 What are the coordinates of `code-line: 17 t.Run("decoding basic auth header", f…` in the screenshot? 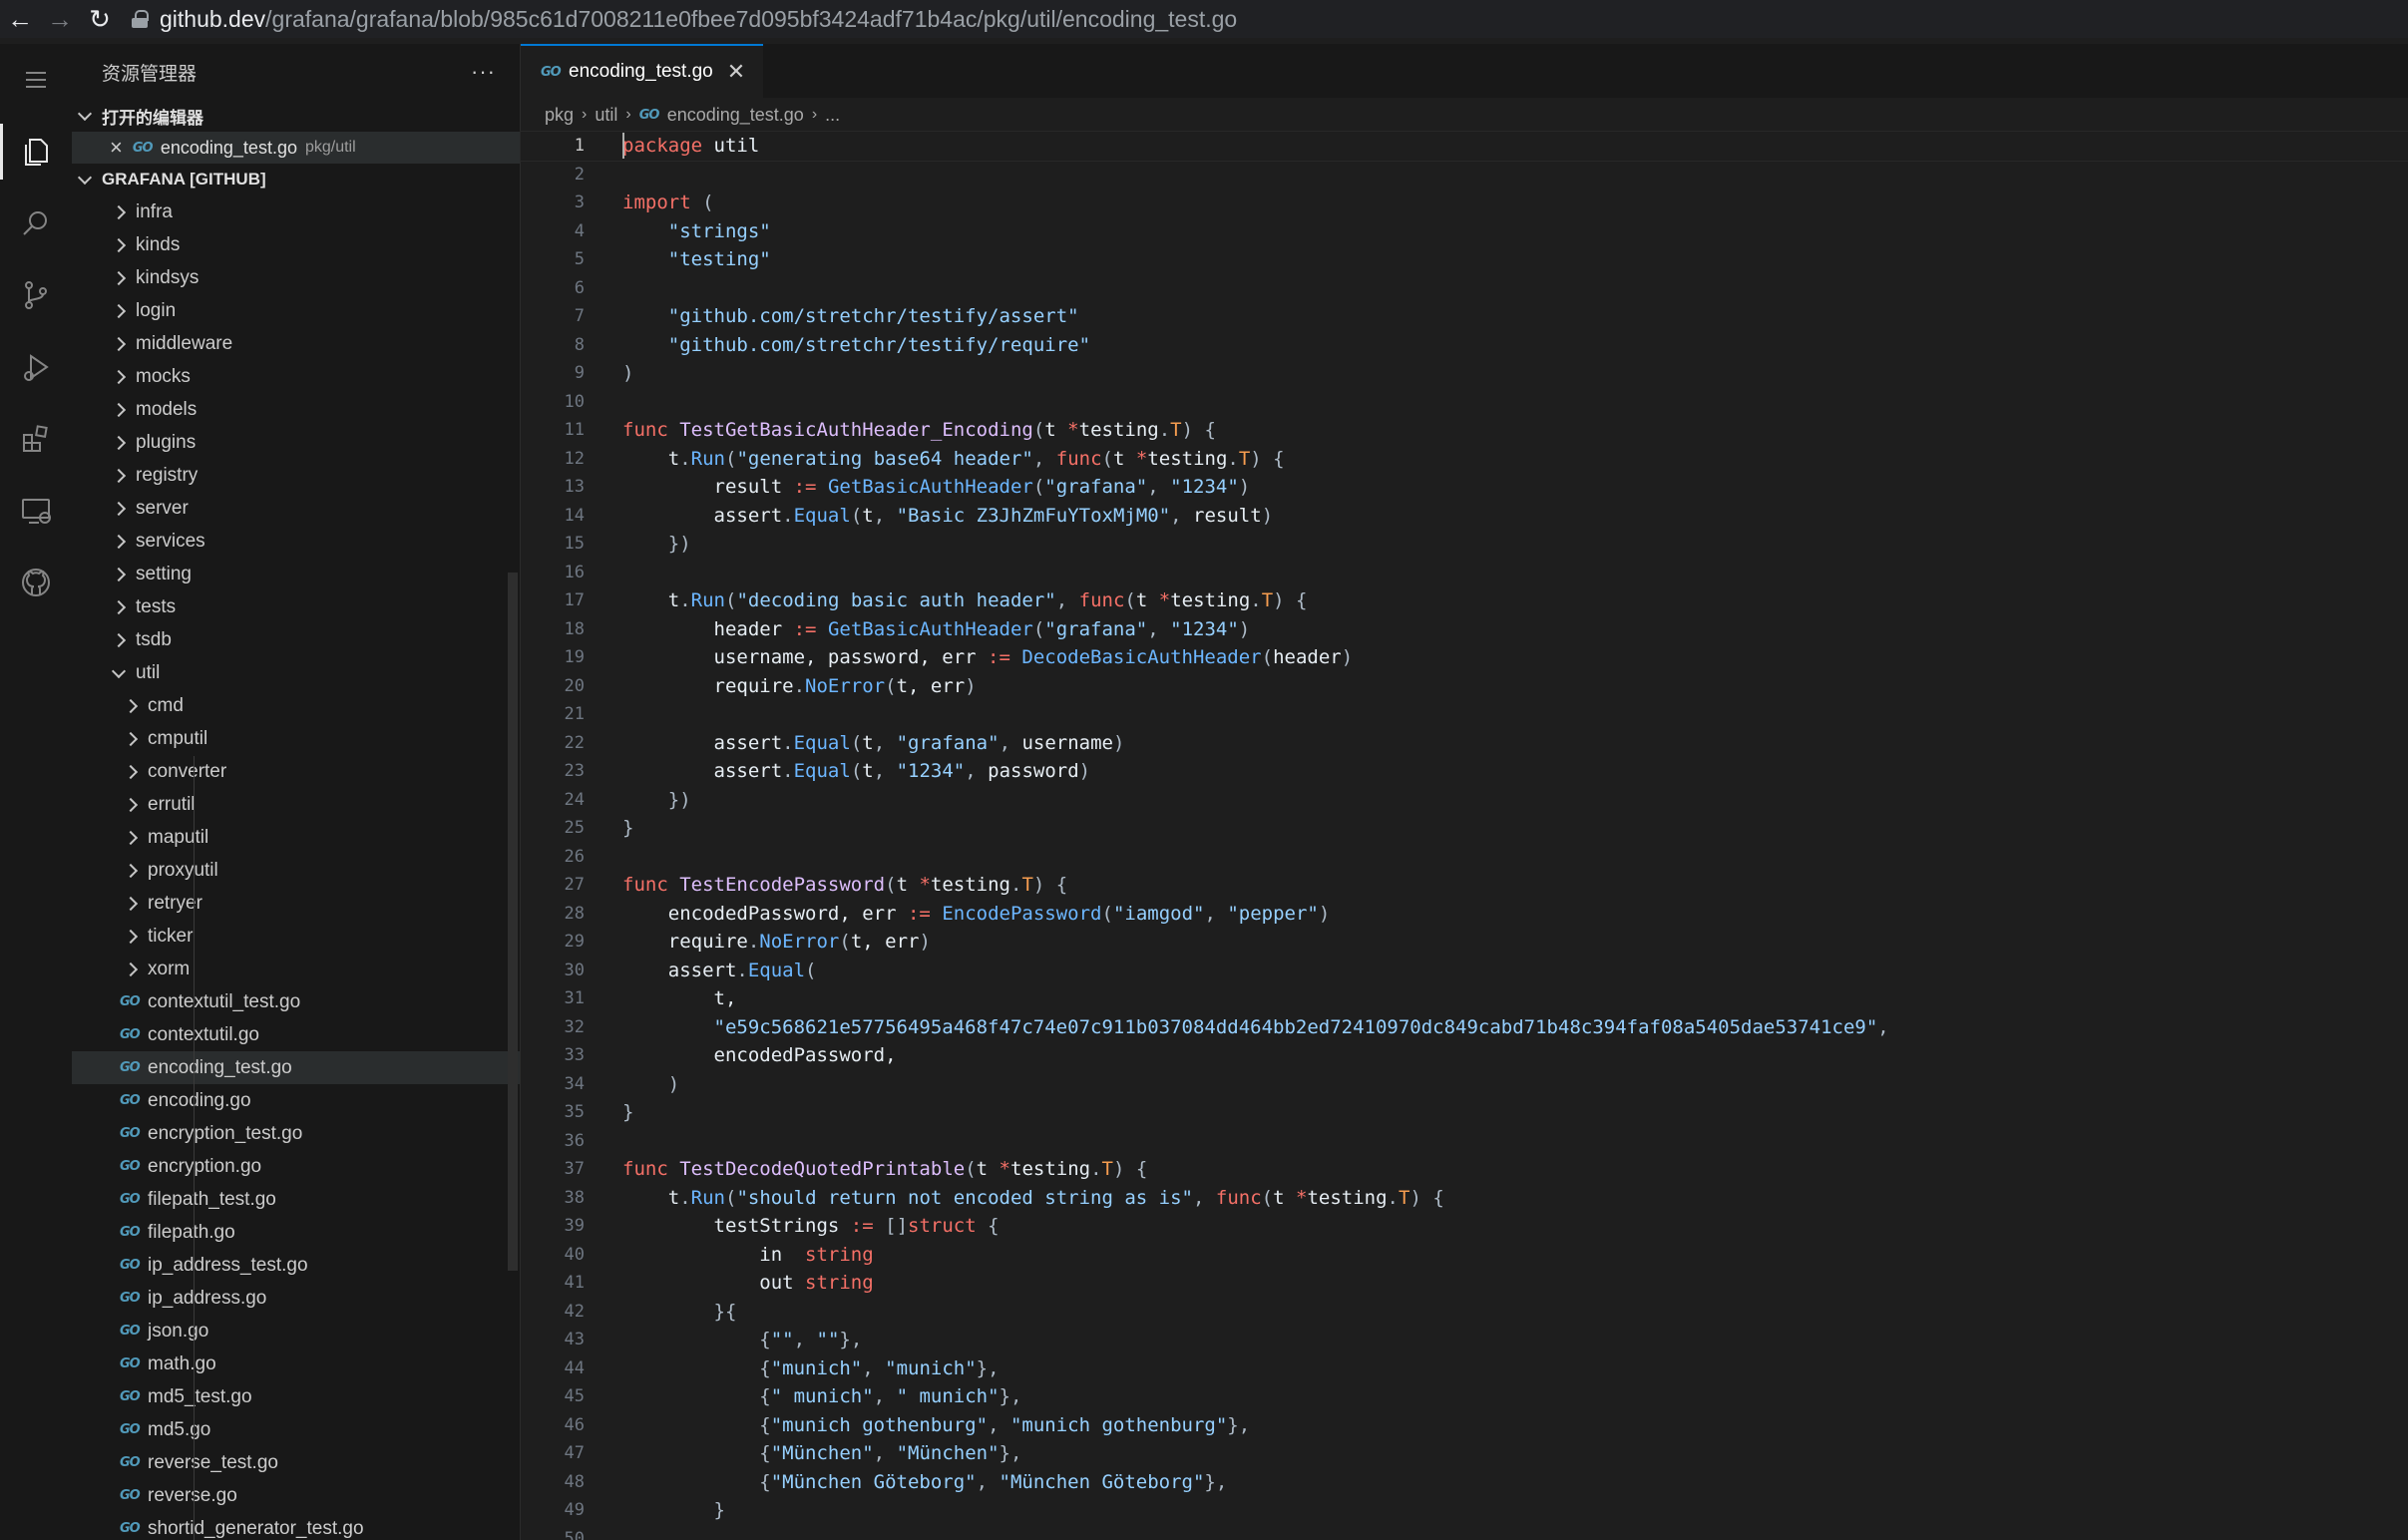 It's located at (1464, 600).